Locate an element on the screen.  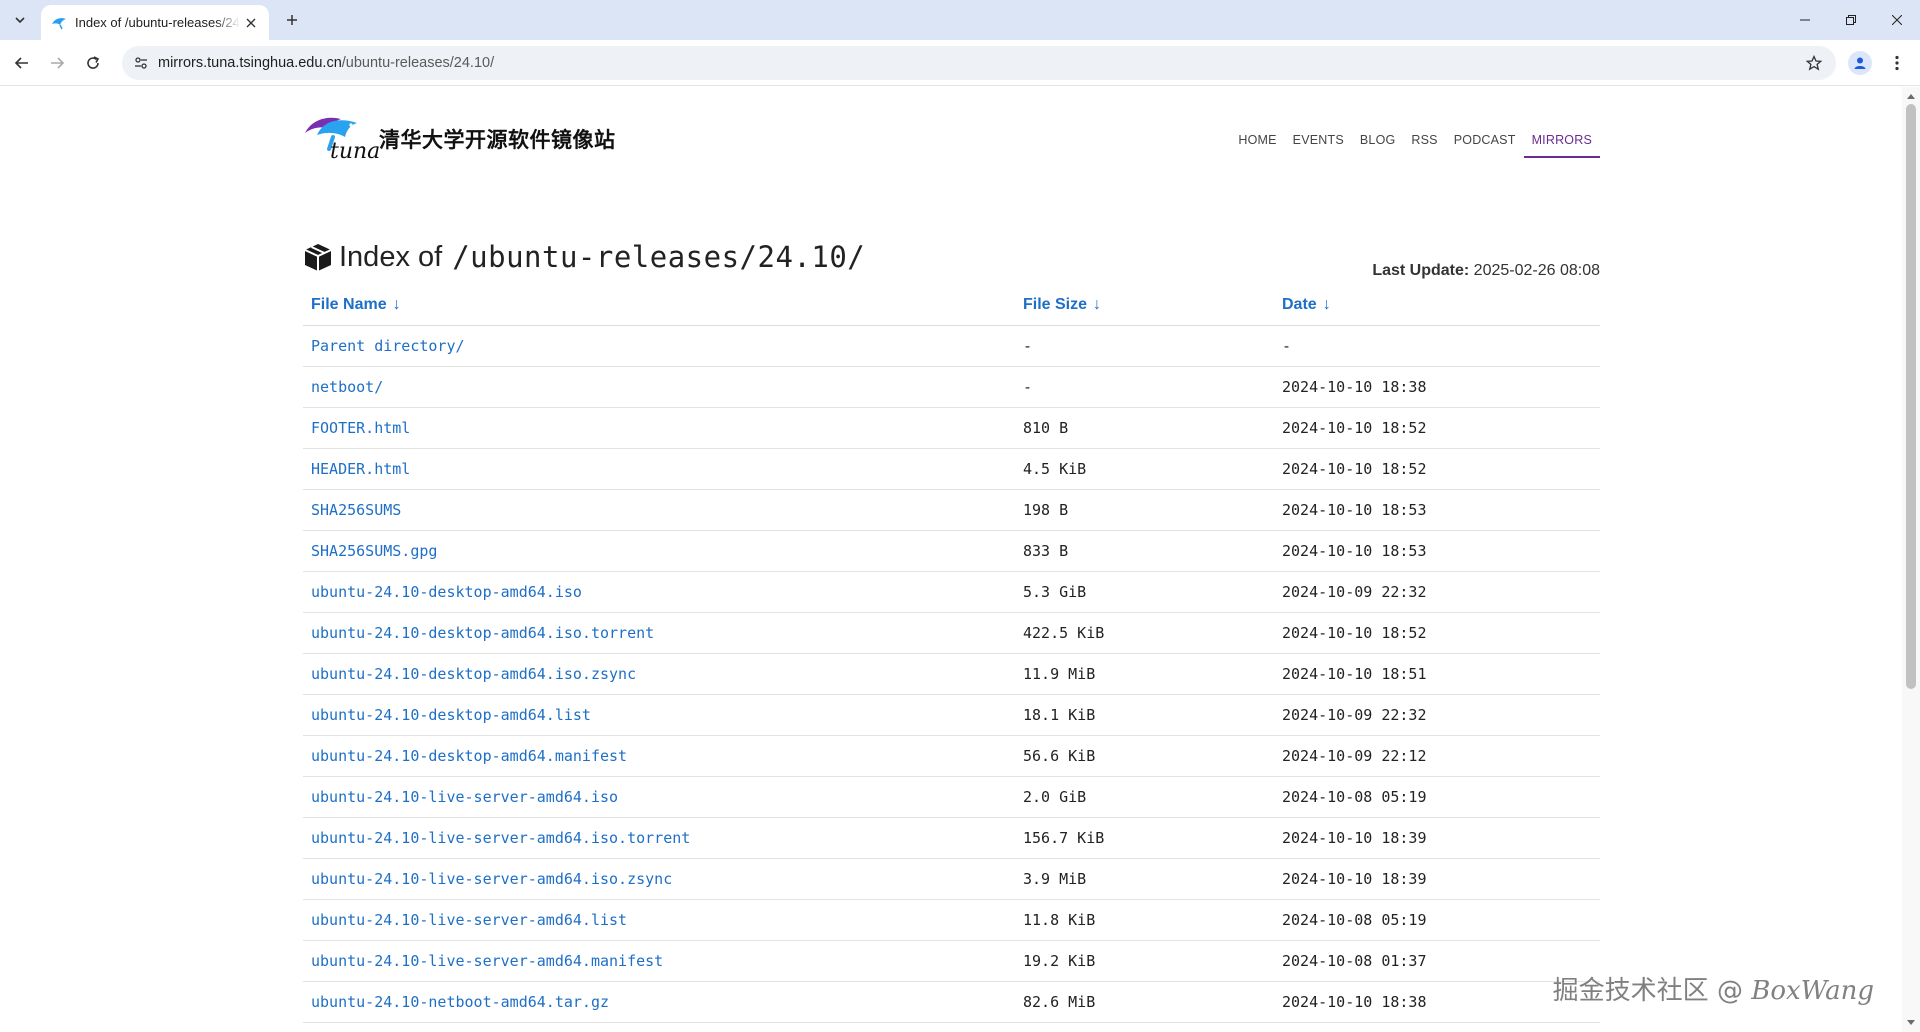
cell-date: 2024-10-10 18:39 is located at coordinates (1437, 838).